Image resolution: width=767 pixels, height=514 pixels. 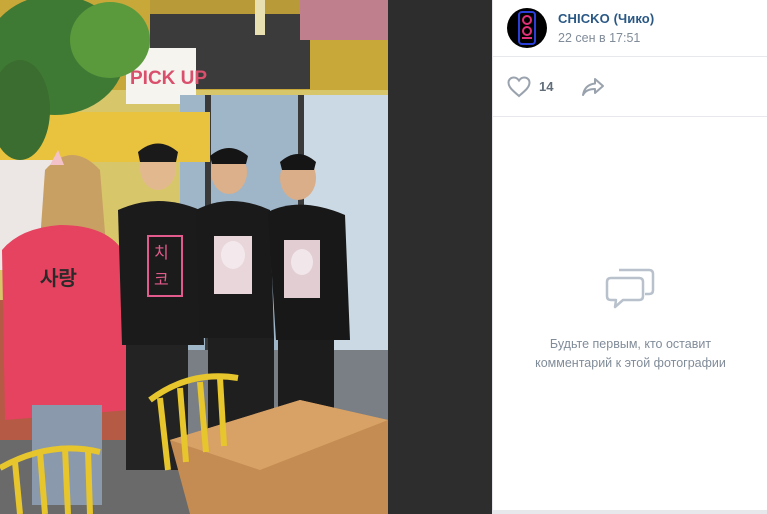 What do you see at coordinates (630, 87) in the screenshot?
I see `post-actions: 14` at bounding box center [630, 87].